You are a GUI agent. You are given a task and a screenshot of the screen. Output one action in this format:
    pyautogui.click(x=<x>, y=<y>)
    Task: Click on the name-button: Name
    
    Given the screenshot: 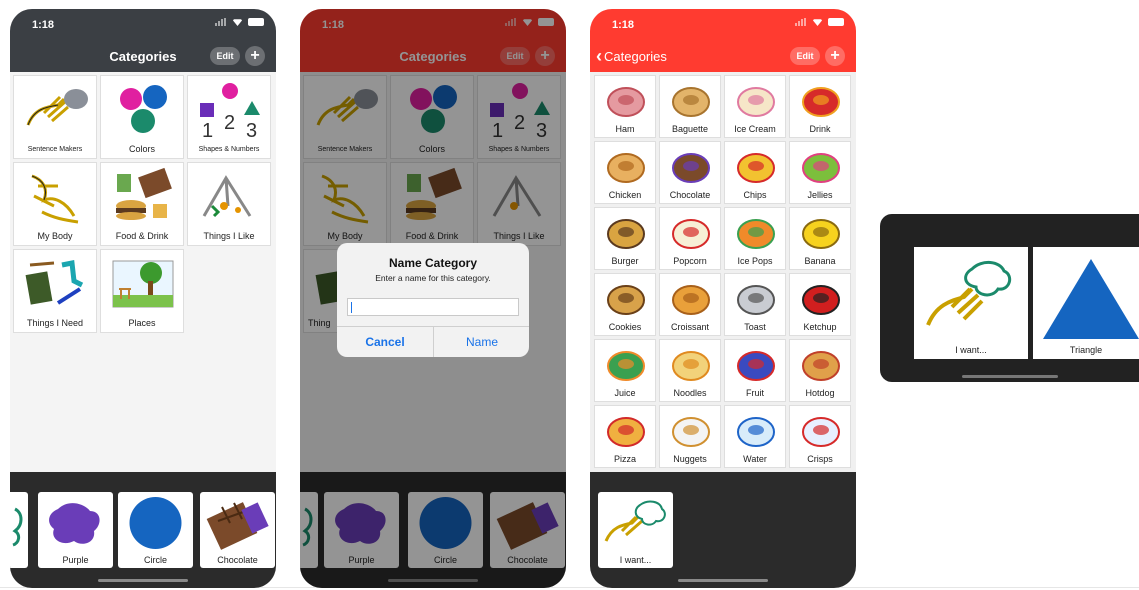 What is the action you would take?
    pyautogui.click(x=481, y=342)
    